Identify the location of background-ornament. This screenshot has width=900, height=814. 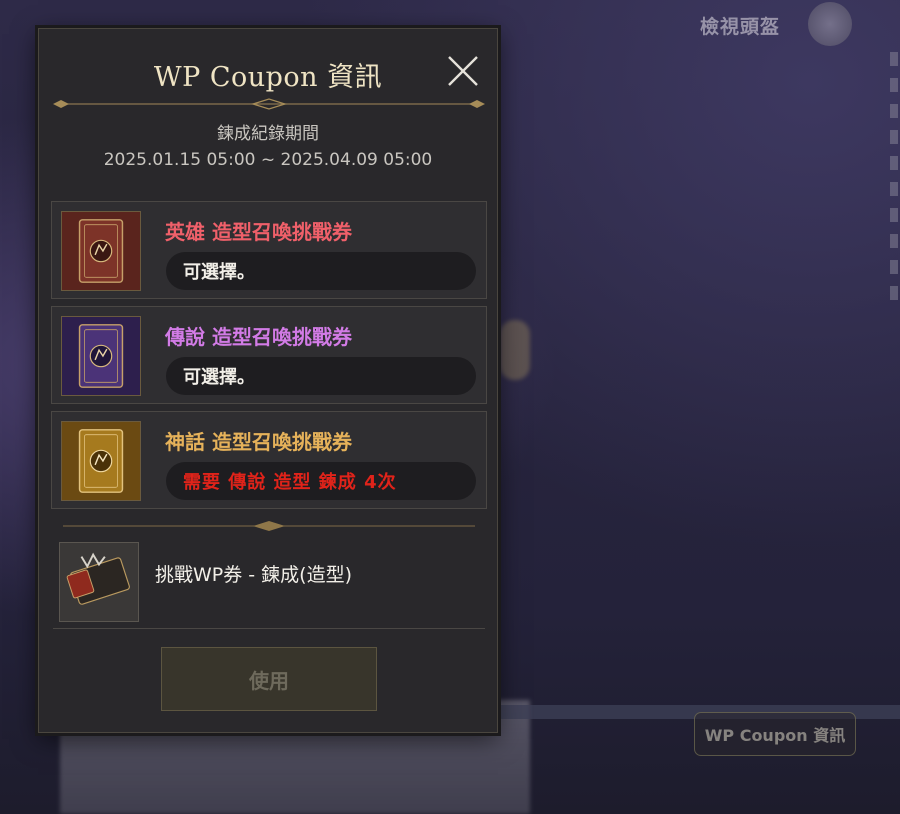
(515, 350).